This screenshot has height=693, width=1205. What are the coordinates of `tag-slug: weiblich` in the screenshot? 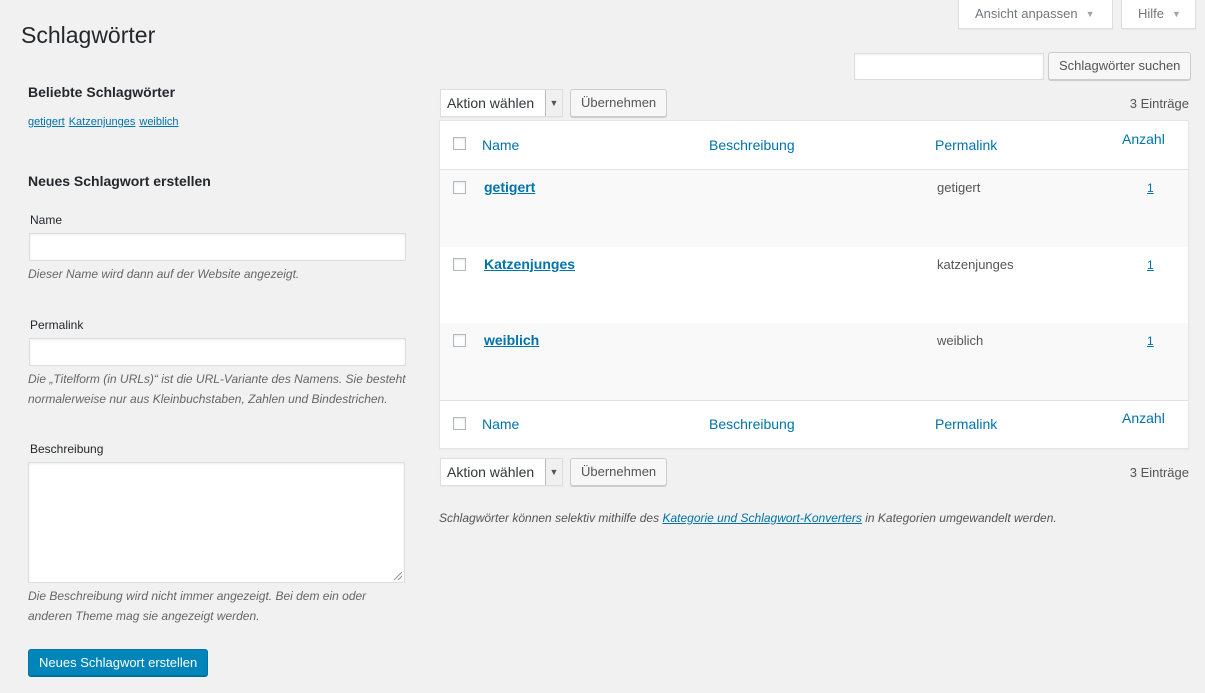 It's located at (960, 340).